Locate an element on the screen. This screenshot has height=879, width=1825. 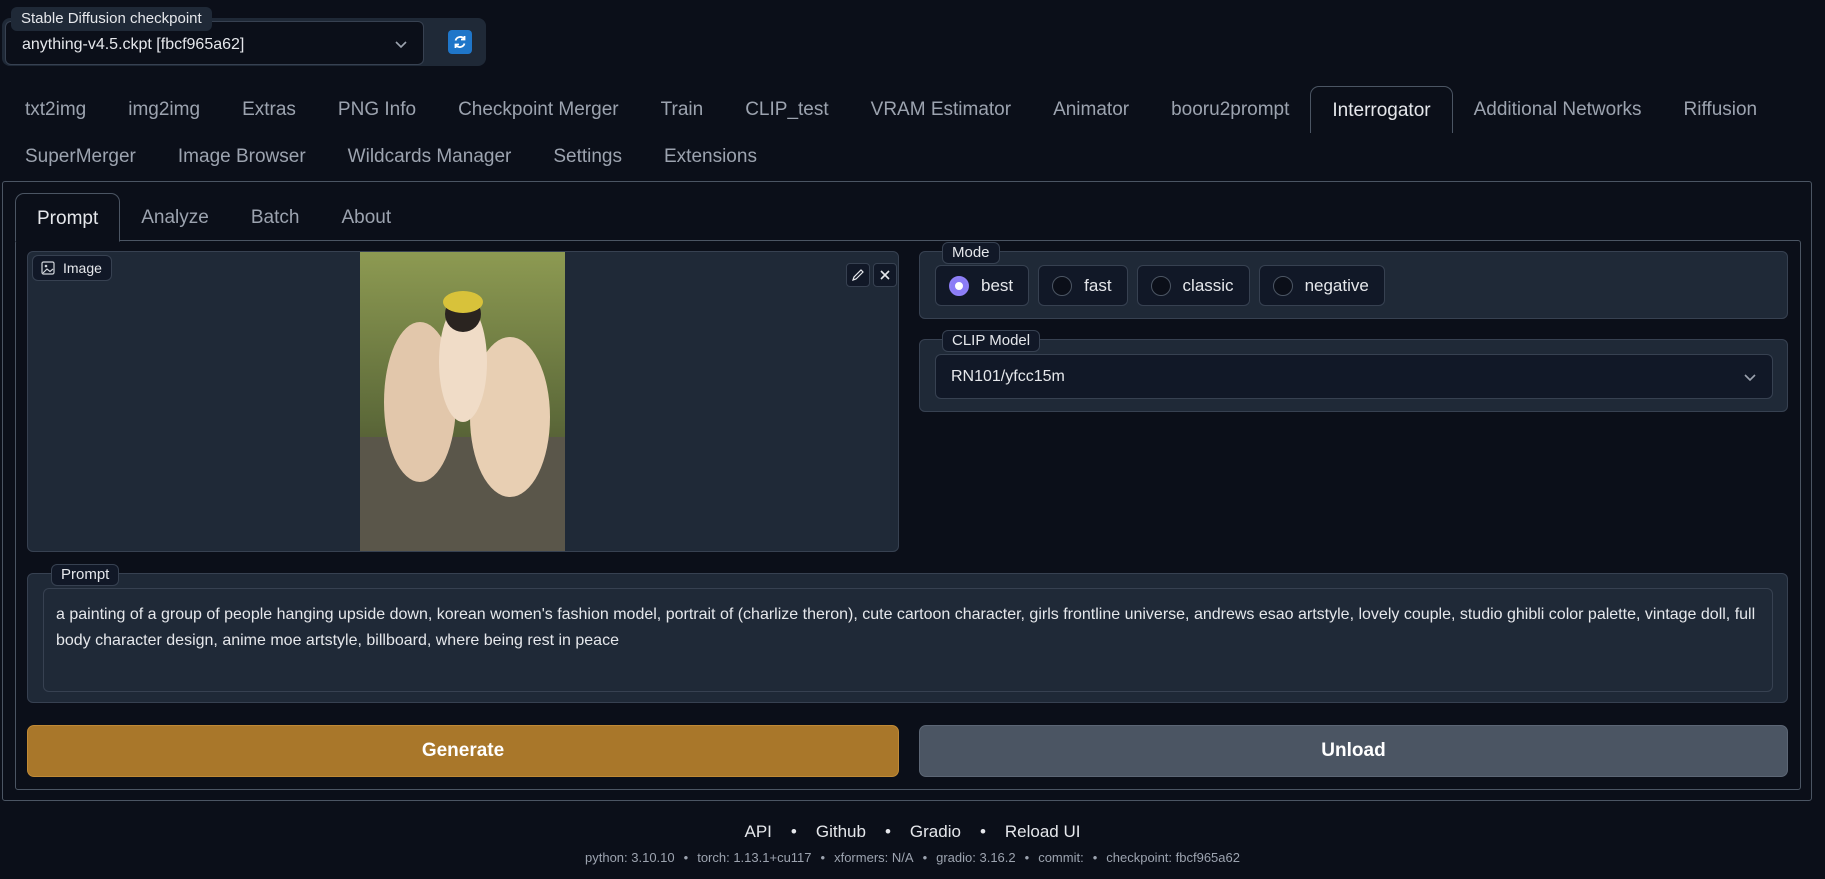
tab-supermerger: SuperMerger is located at coordinates (80, 156).